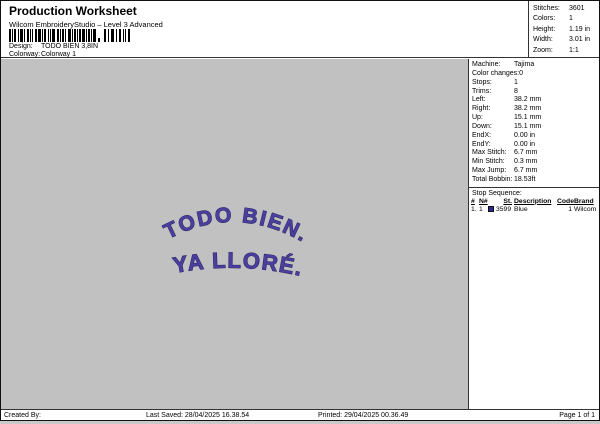 This screenshot has height=424, width=600. What do you see at coordinates (25, 54) in the screenshot?
I see `colorway-label: Colorway:` at bounding box center [25, 54].